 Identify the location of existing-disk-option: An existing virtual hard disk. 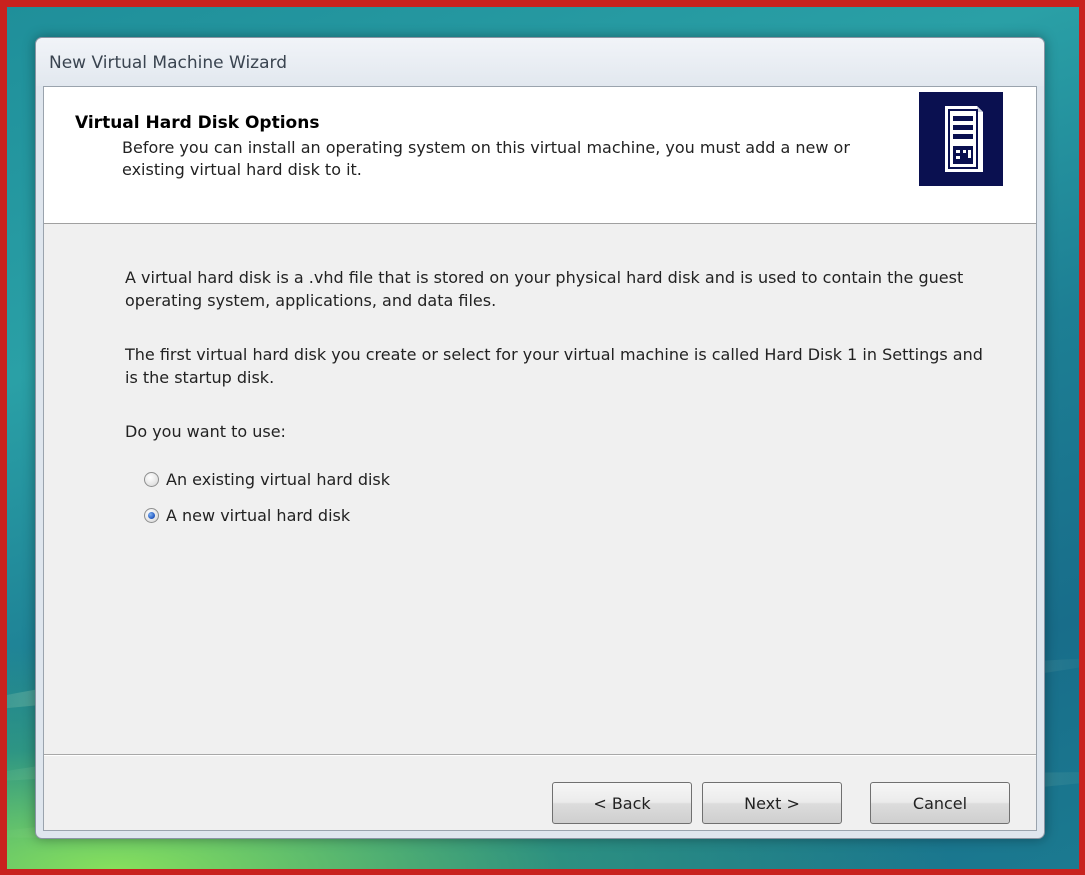
(267, 479).